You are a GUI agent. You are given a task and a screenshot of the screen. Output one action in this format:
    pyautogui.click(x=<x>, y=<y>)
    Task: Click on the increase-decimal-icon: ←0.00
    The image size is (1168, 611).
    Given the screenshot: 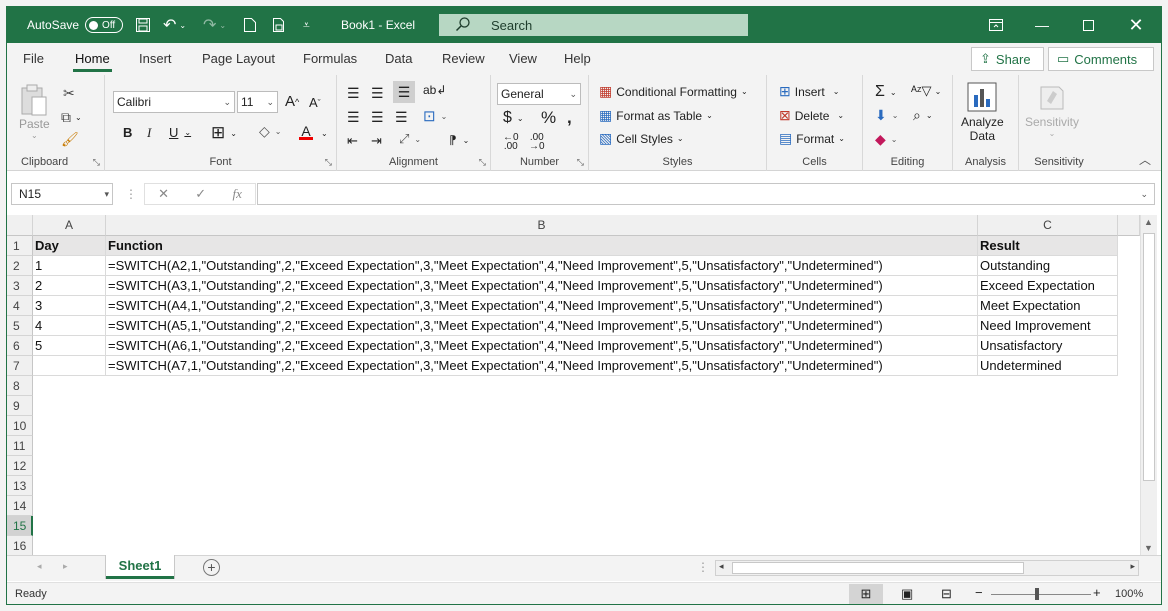 What is the action you would take?
    pyautogui.click(x=511, y=142)
    